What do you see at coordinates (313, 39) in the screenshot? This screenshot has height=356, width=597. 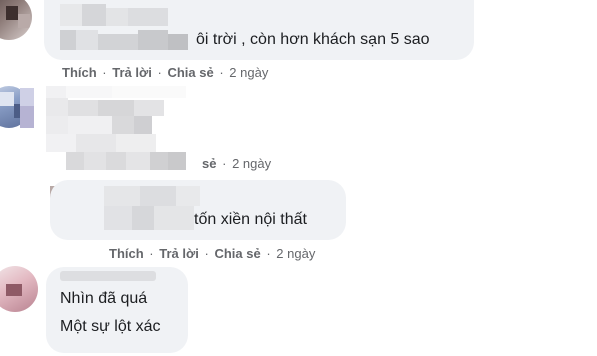 I see `comment-text: ôi trời , còn hơn khách sạn 5 sao` at bounding box center [313, 39].